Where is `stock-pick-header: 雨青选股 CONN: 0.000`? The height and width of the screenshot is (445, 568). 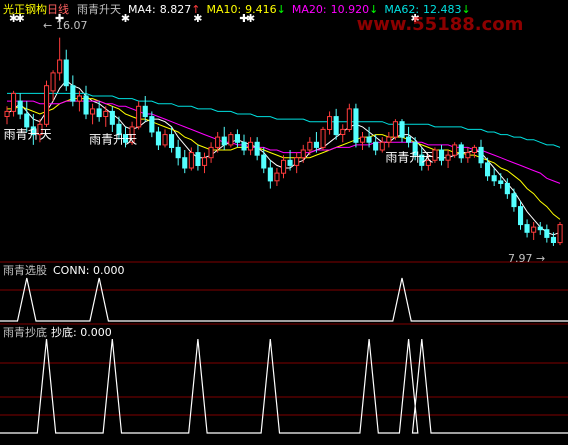 stock-pick-header: 雨青选股 CONN: 0.000 is located at coordinates (64, 270).